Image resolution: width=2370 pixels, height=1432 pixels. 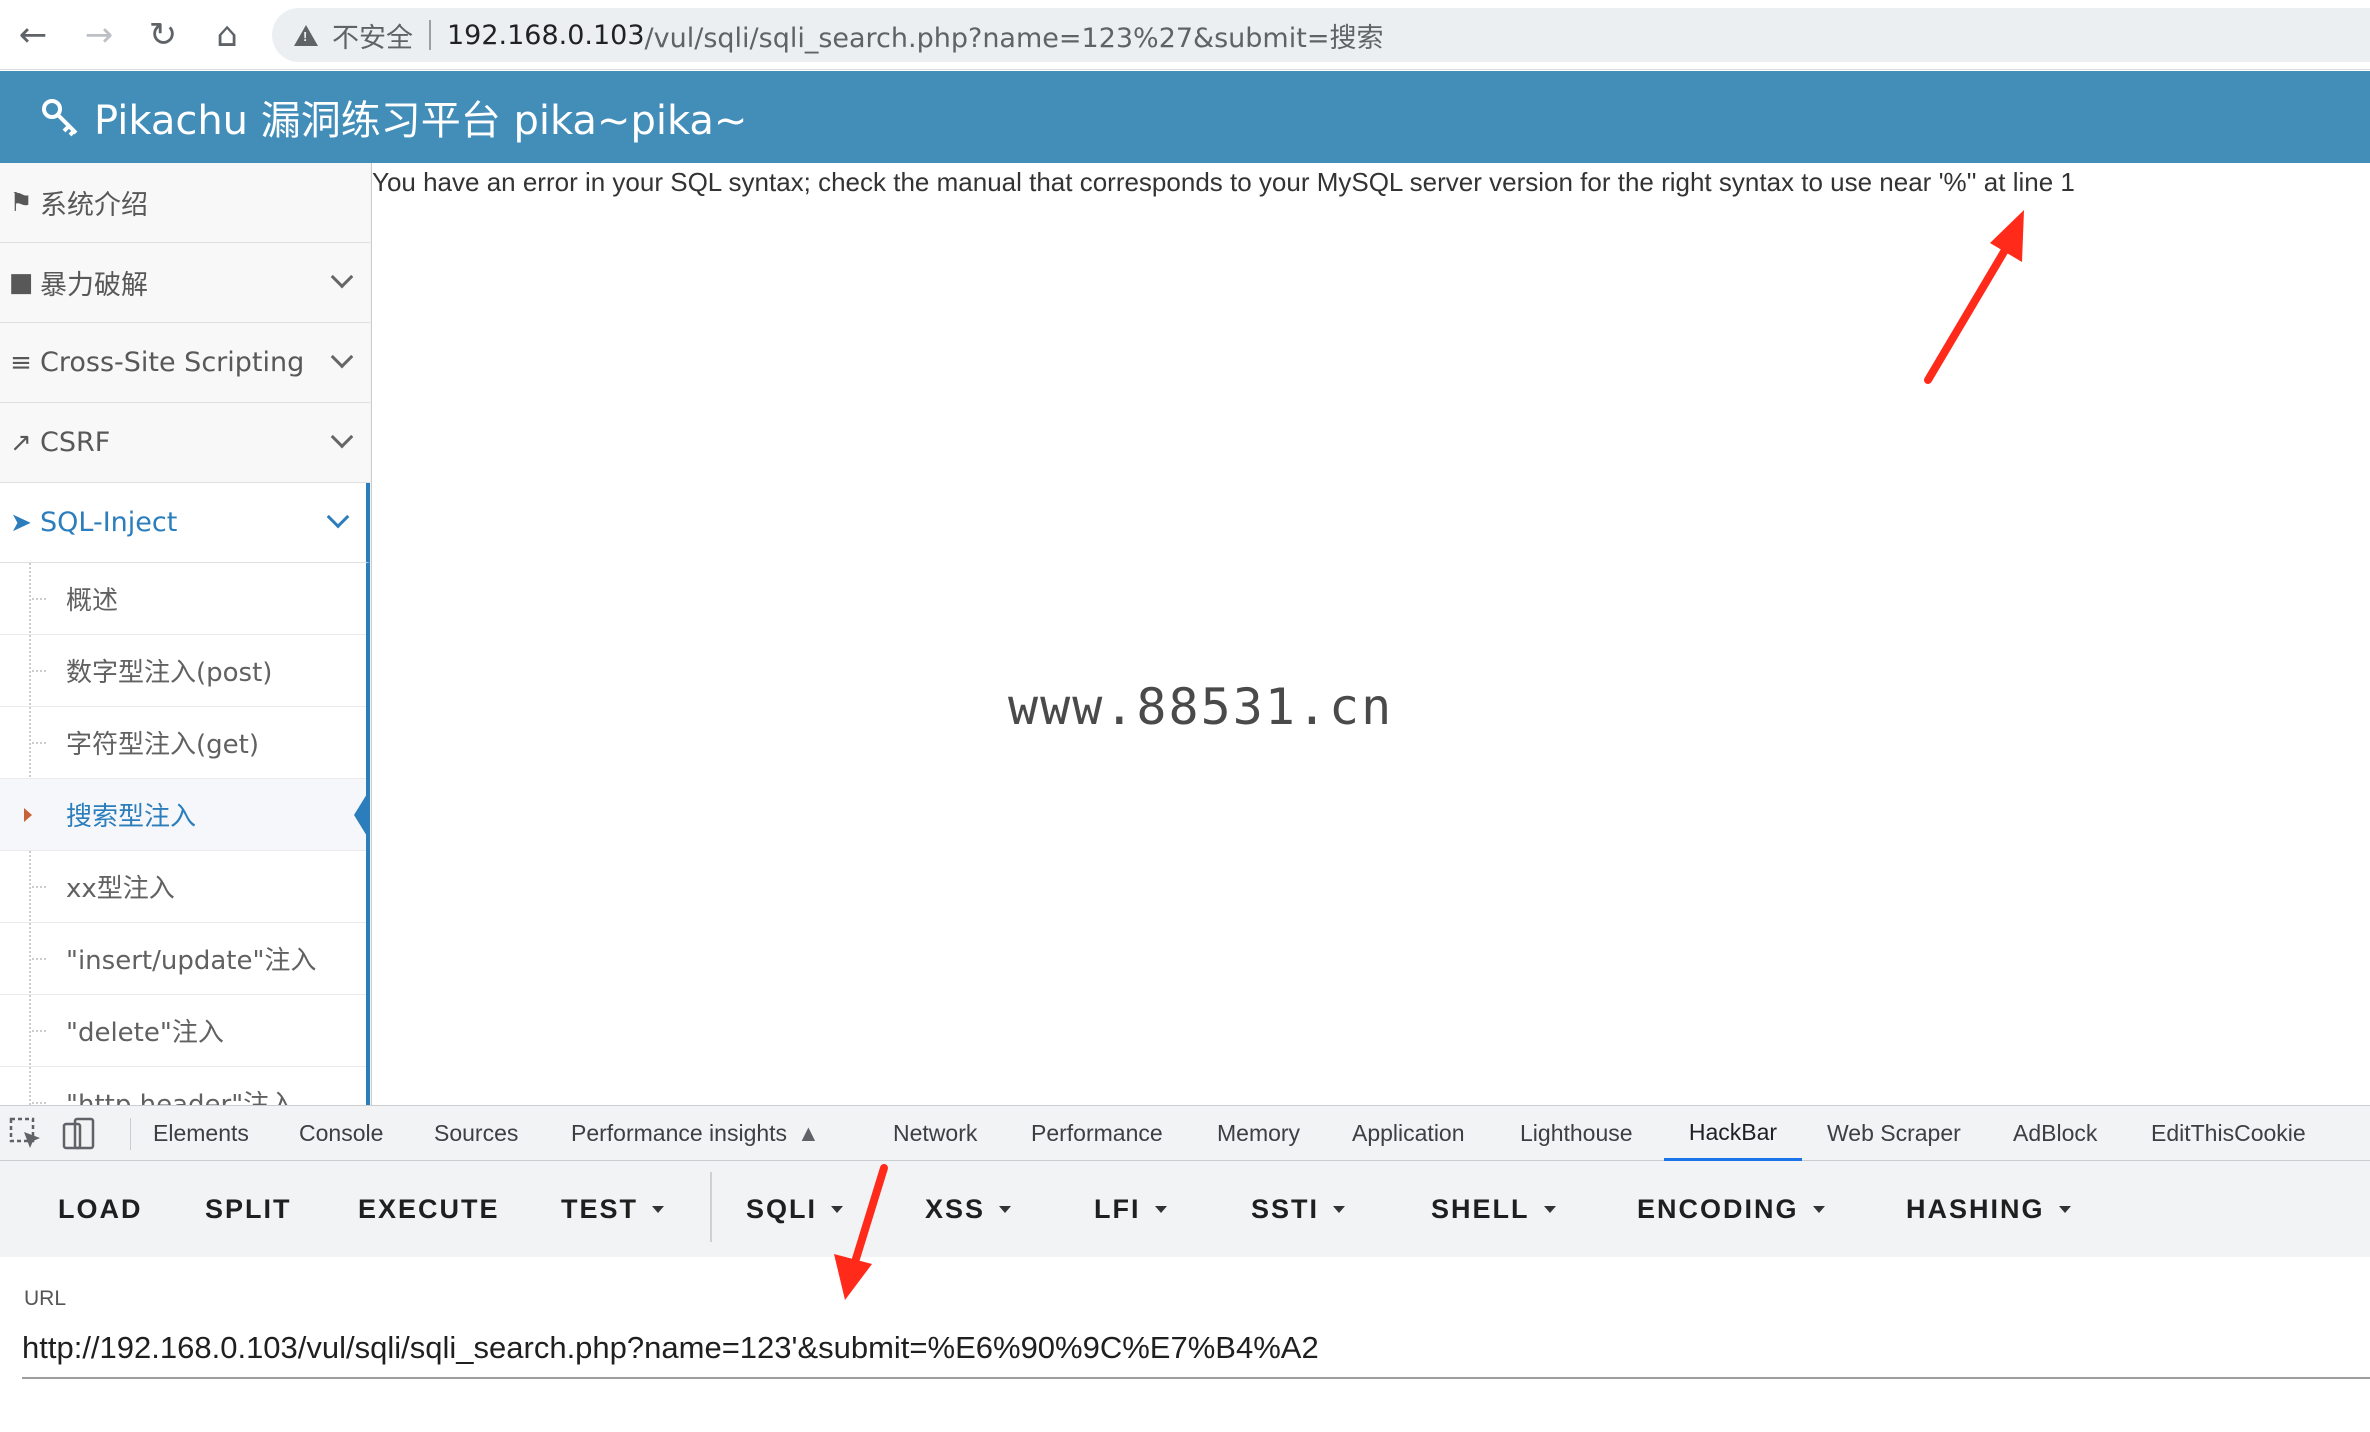 I want to click on tab-lighthouse: Lighthouse, so click(x=1576, y=1133).